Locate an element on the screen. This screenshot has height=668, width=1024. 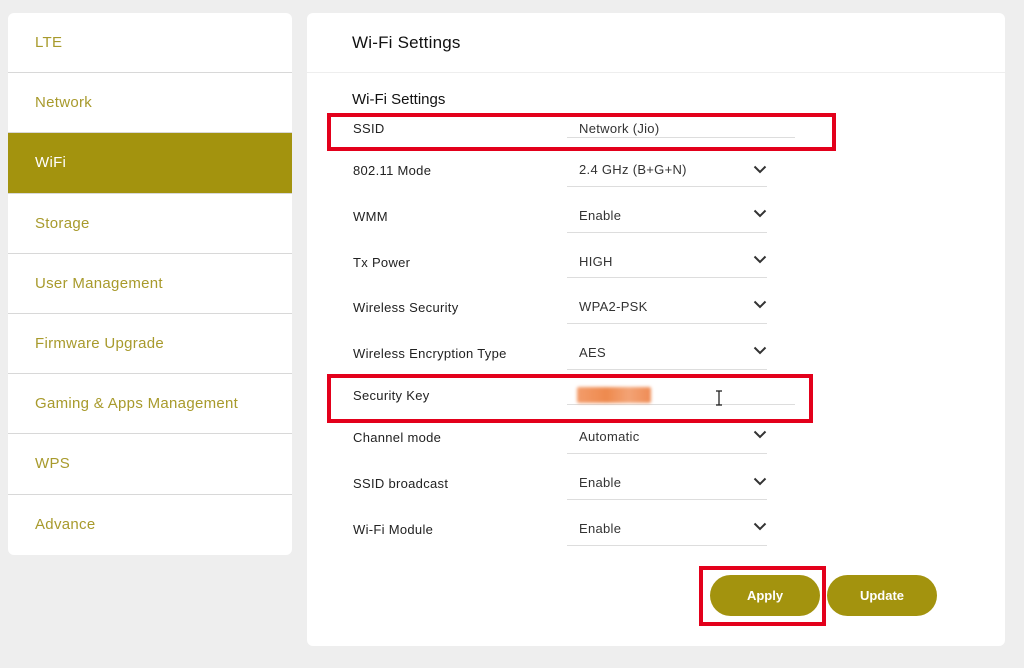
security-key-label: Security Key is located at coordinates (391, 395).